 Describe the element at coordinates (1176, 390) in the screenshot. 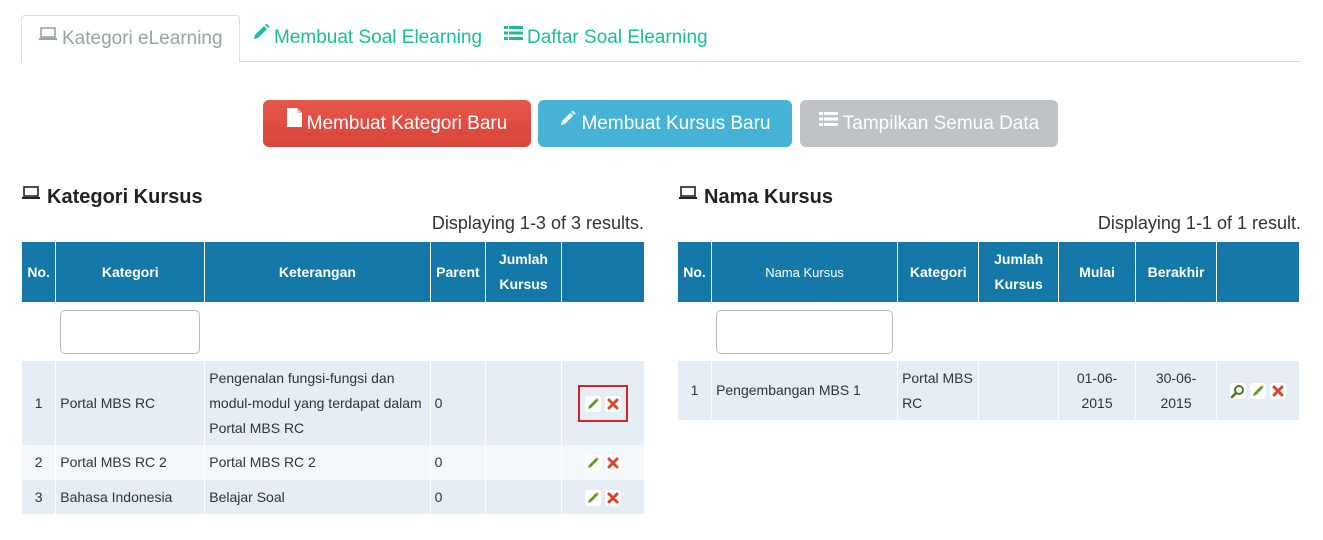

I see `row-berakhir: 30-06-2015` at that location.